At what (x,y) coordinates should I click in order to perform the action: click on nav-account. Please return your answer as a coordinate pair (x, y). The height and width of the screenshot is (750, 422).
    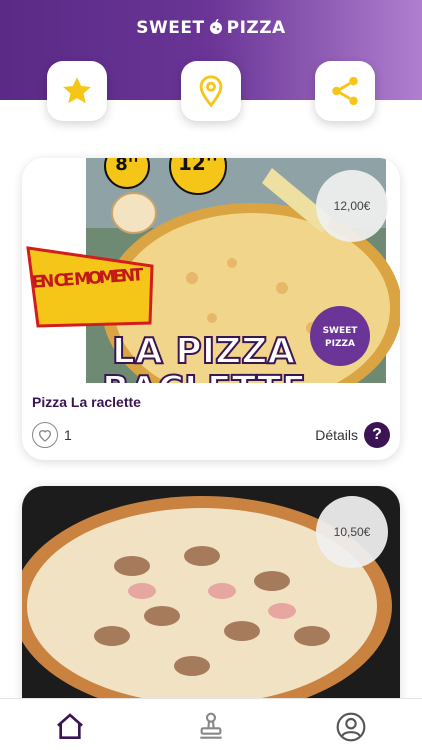
    Looking at the image, I should click on (351, 727).